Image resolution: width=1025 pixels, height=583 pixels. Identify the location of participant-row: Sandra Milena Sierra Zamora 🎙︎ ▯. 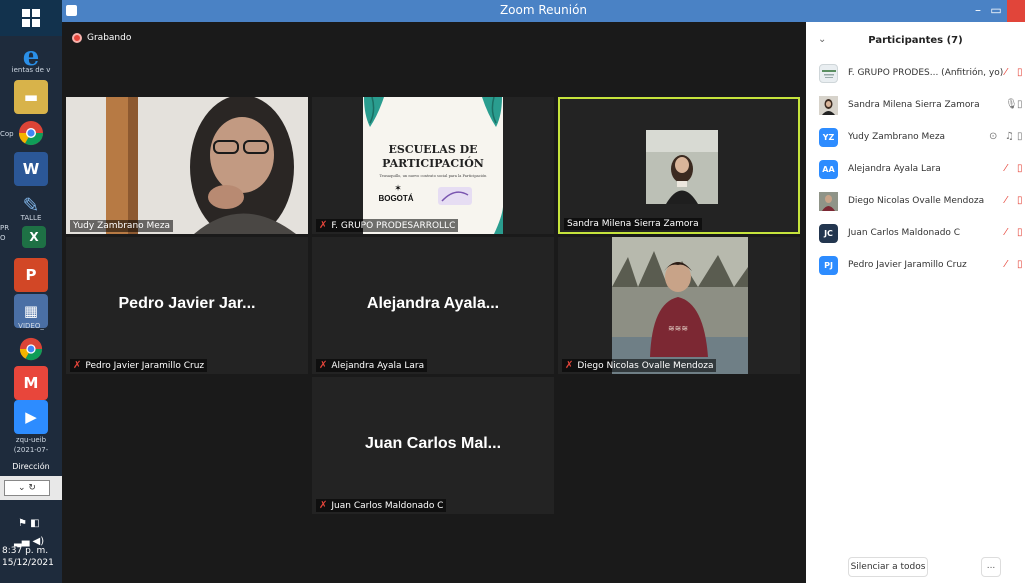
(915, 106).